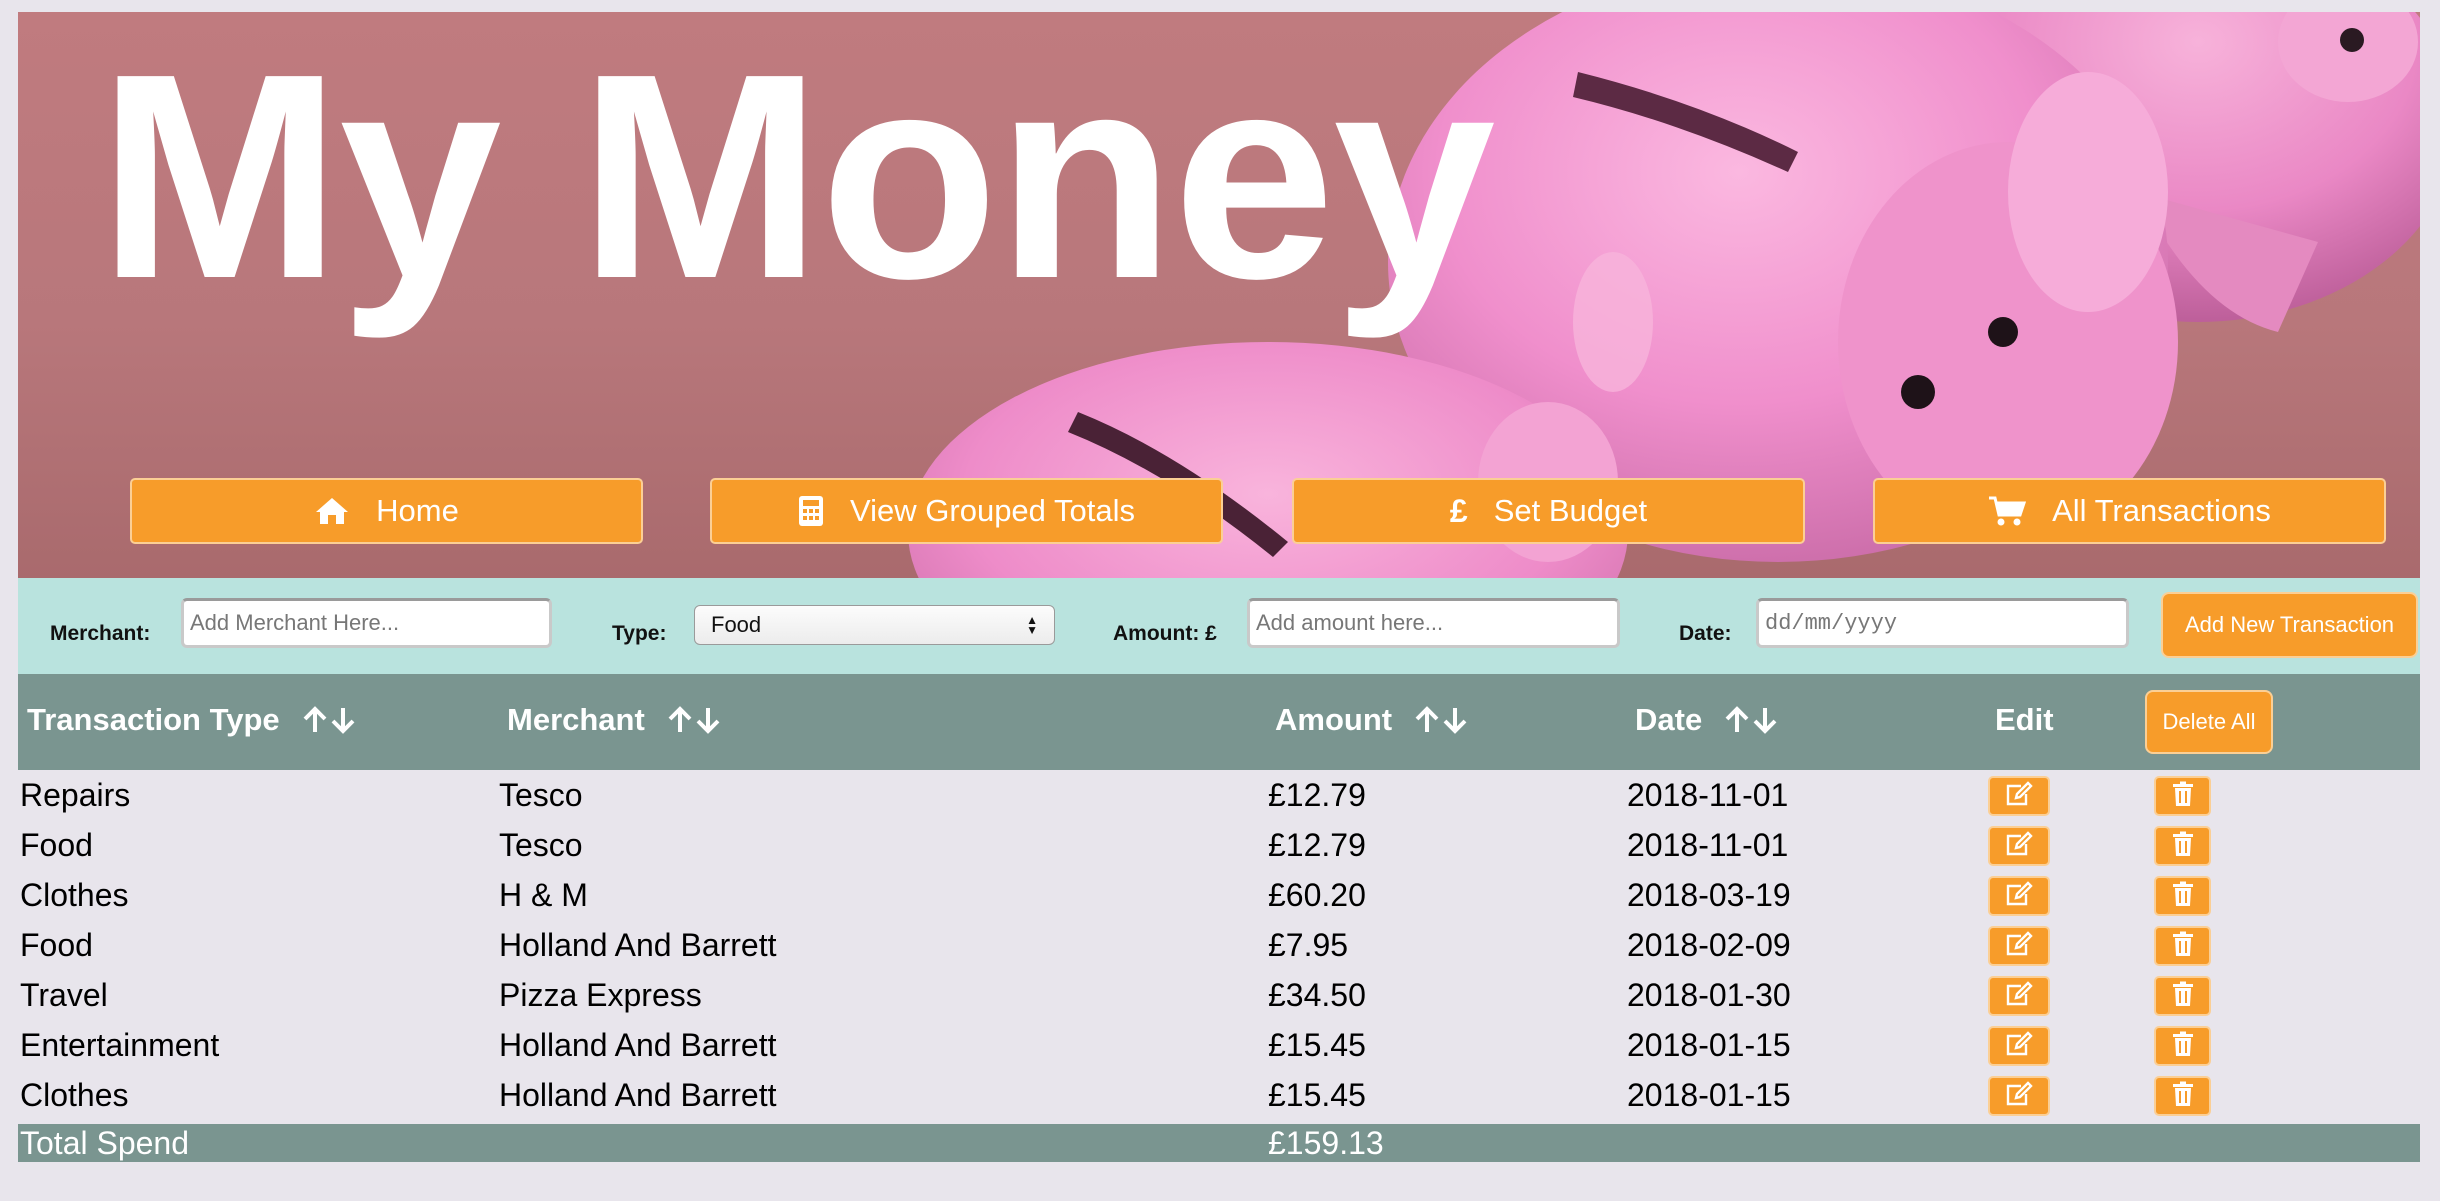 The height and width of the screenshot is (1201, 2440). I want to click on cell-date: 2018-03-19, so click(1709, 895).